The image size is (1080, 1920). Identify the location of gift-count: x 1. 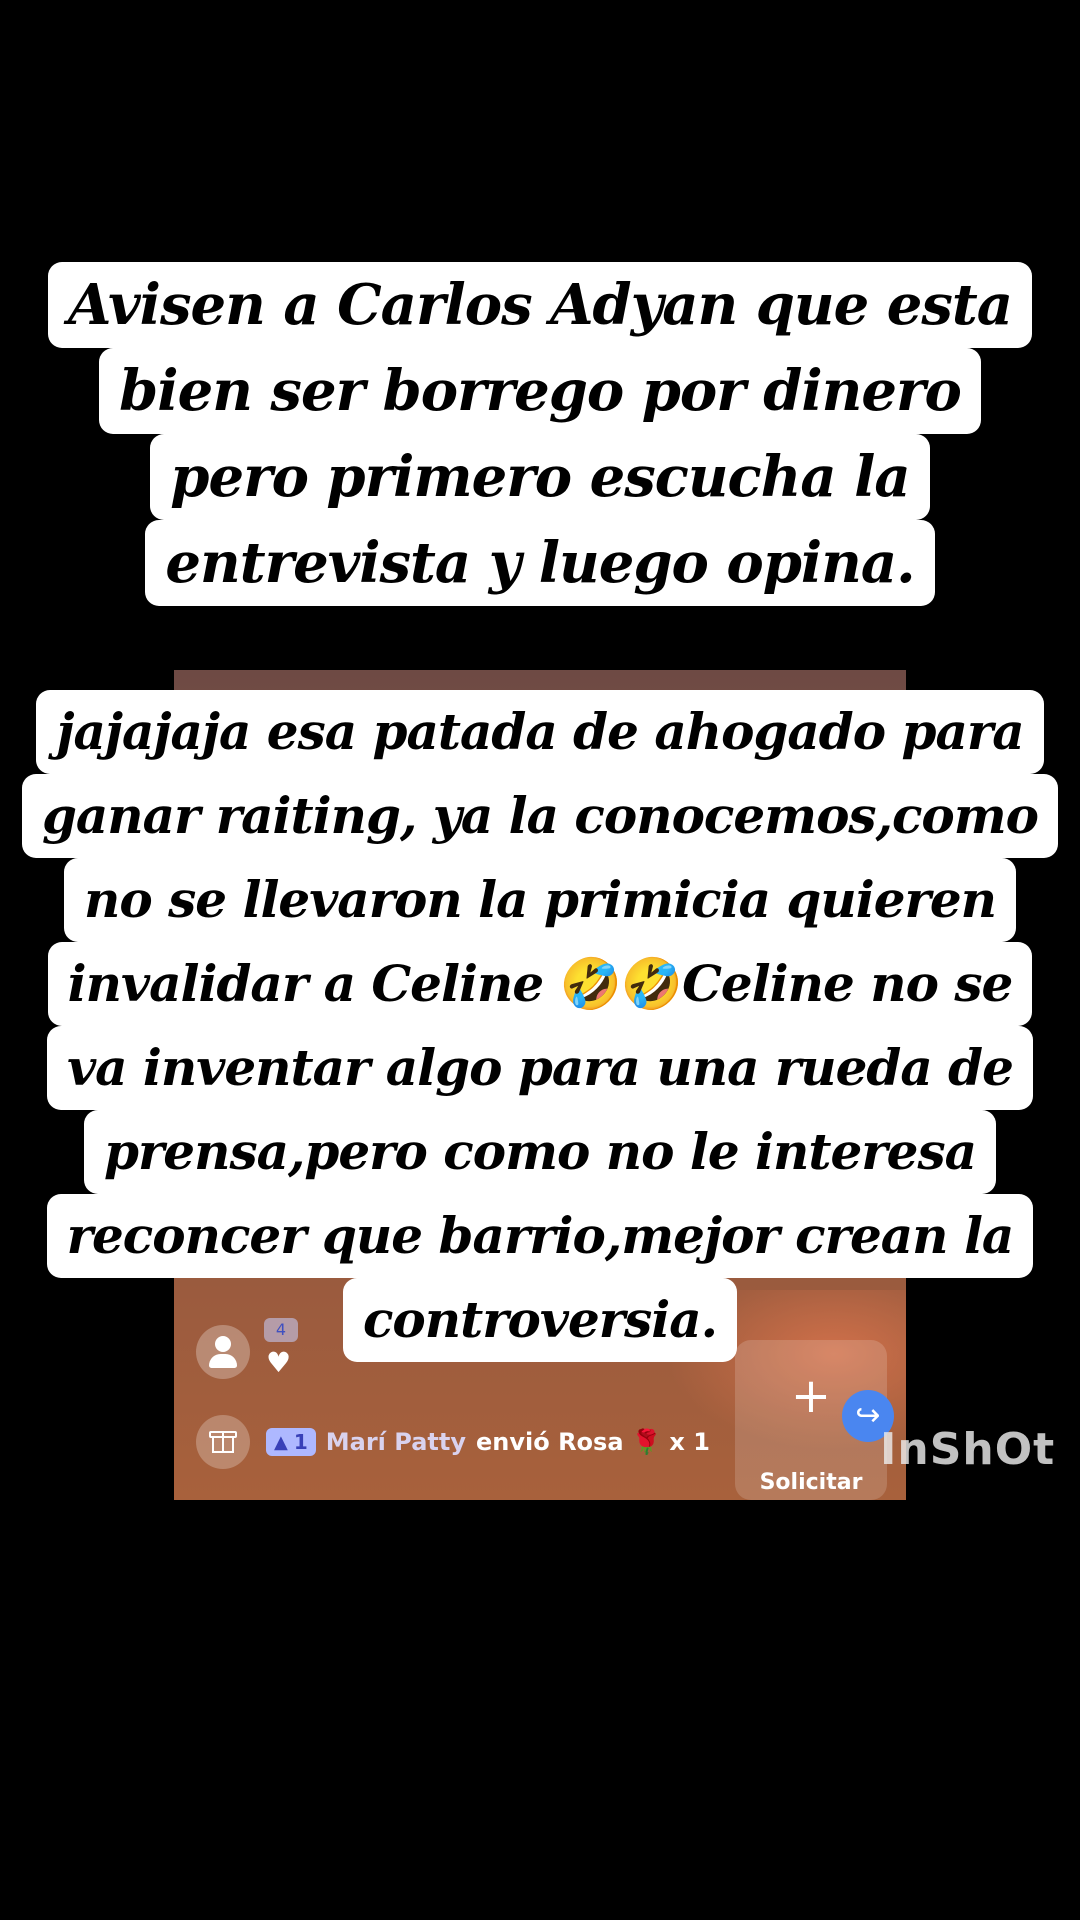
(689, 1442).